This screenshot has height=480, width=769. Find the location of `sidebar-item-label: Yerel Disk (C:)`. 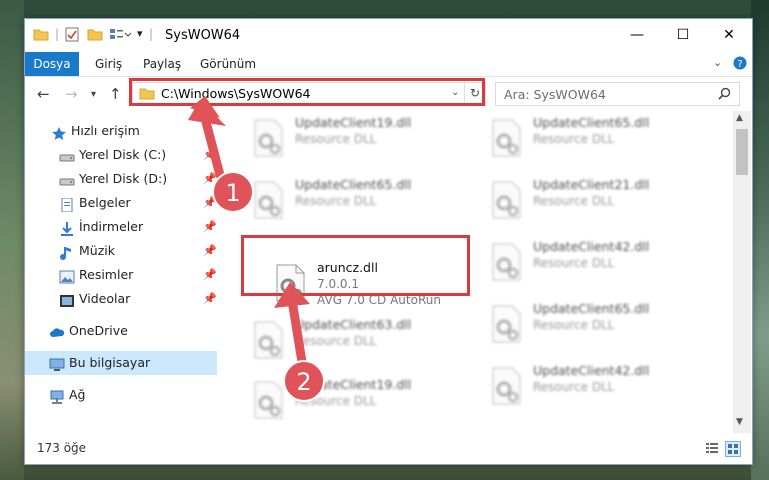

sidebar-item-label: Yerel Disk (C:) is located at coordinates (123, 154).